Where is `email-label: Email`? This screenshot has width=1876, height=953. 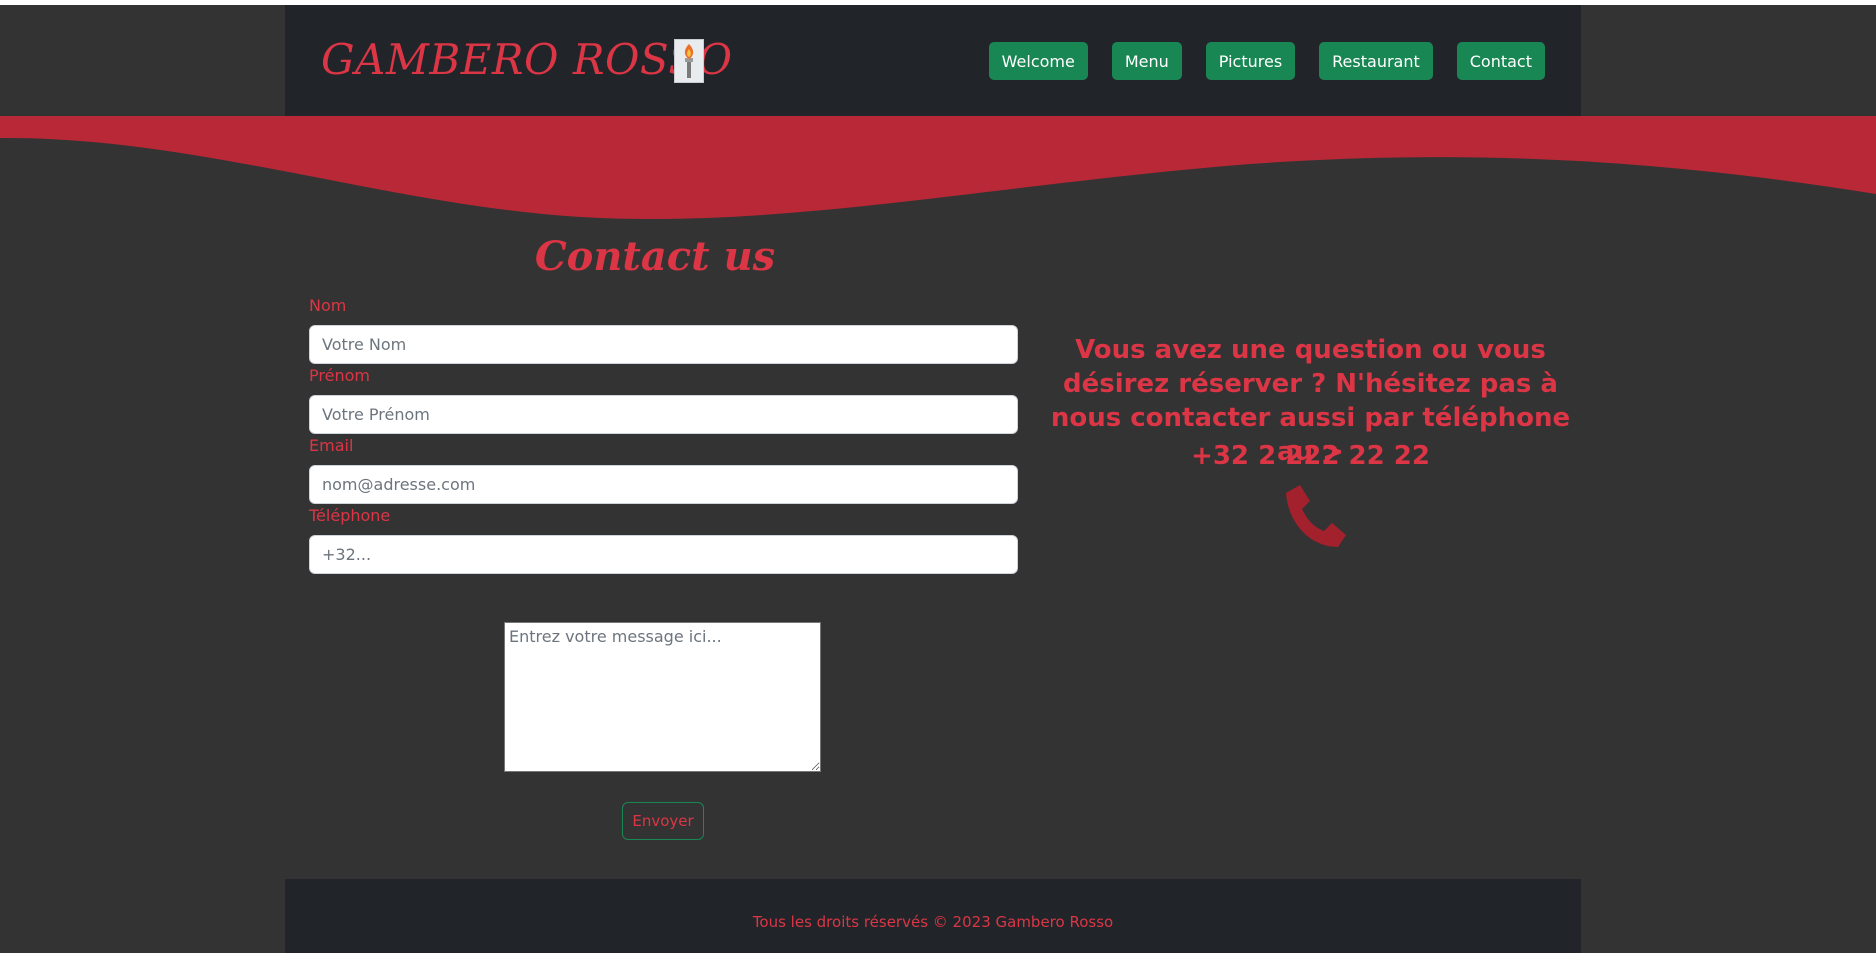
email-label: Email is located at coordinates (331, 445).